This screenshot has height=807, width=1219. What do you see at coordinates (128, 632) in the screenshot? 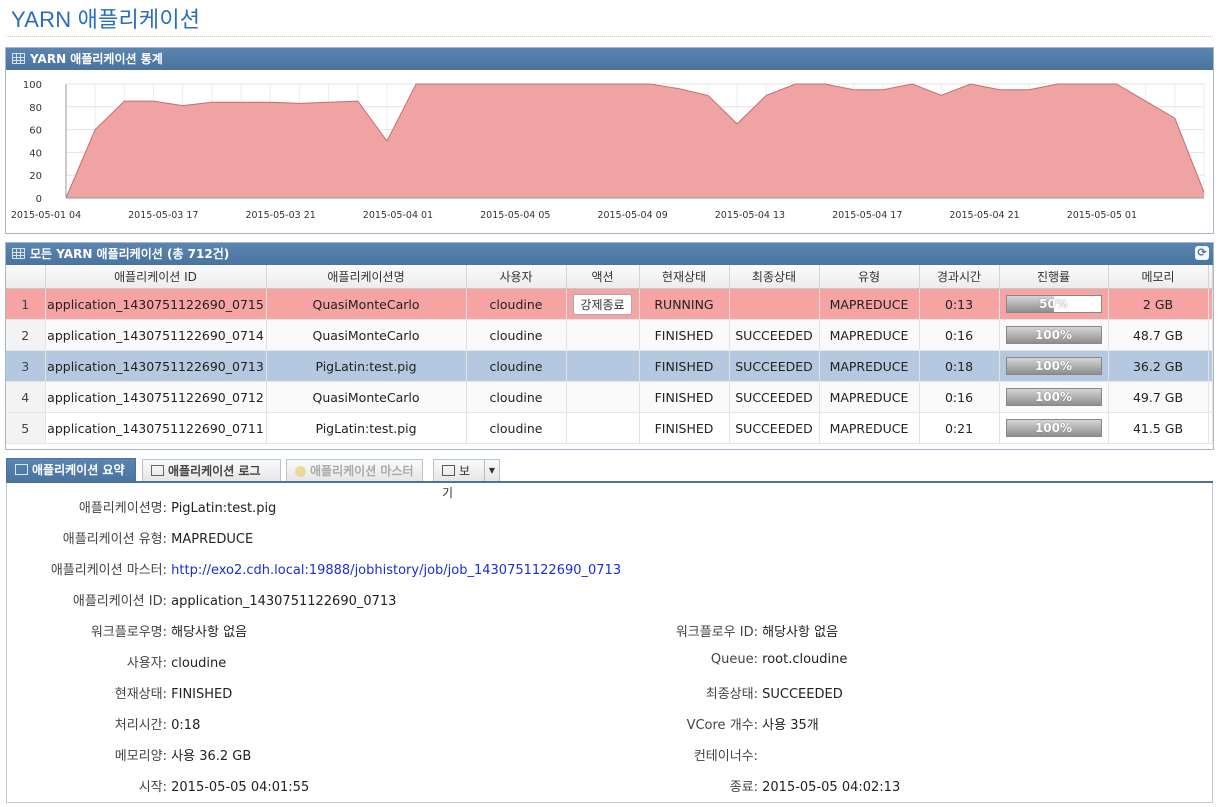
I see `detail-label: 워크플로우명:` at bounding box center [128, 632].